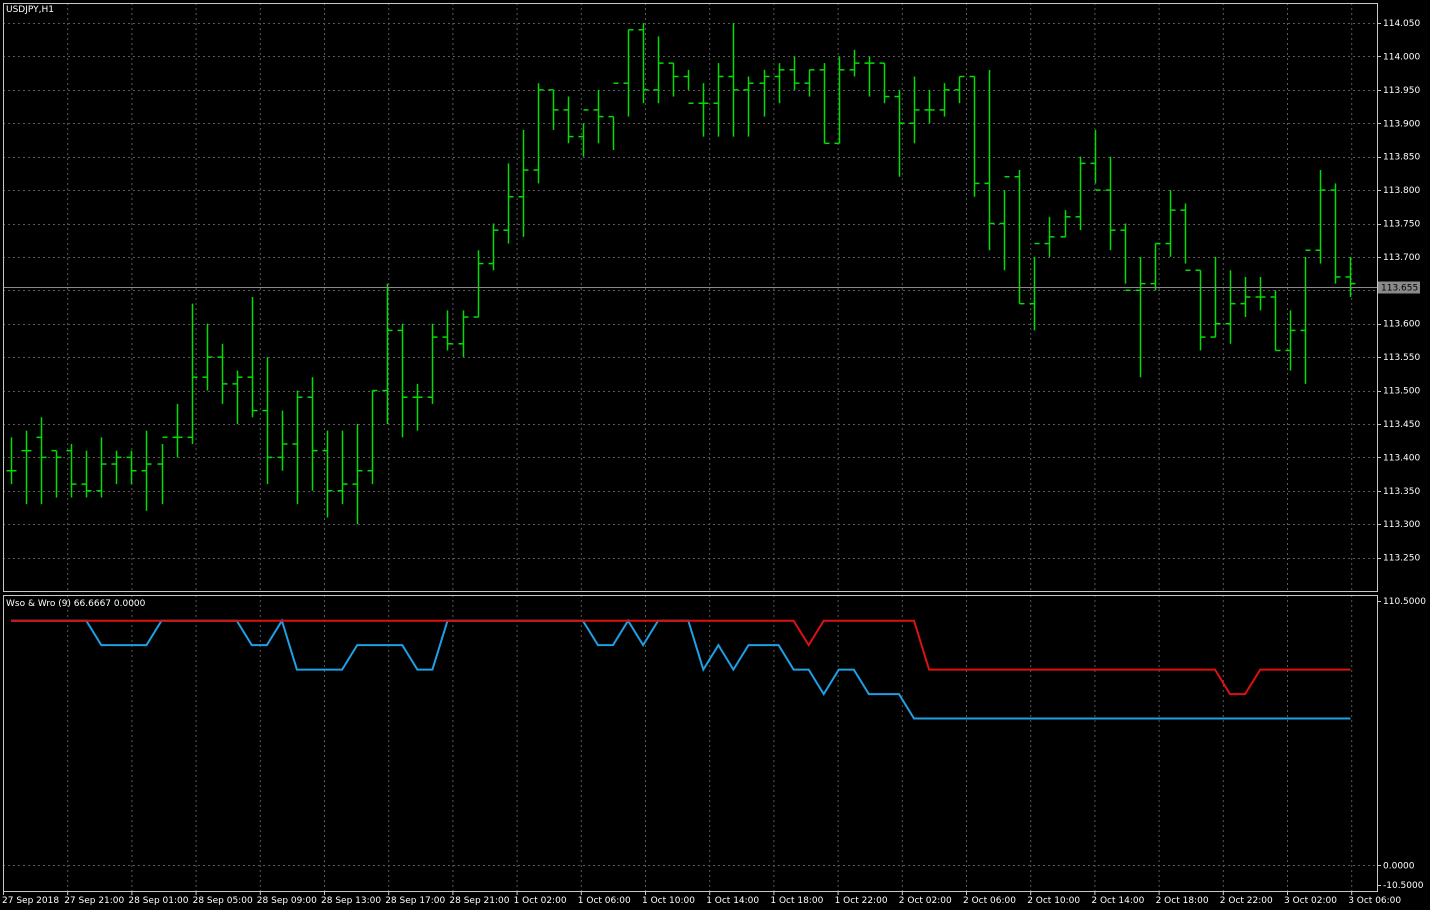  What do you see at coordinates (1401, 124) in the screenshot?
I see `price-tick-label: 113.900` at bounding box center [1401, 124].